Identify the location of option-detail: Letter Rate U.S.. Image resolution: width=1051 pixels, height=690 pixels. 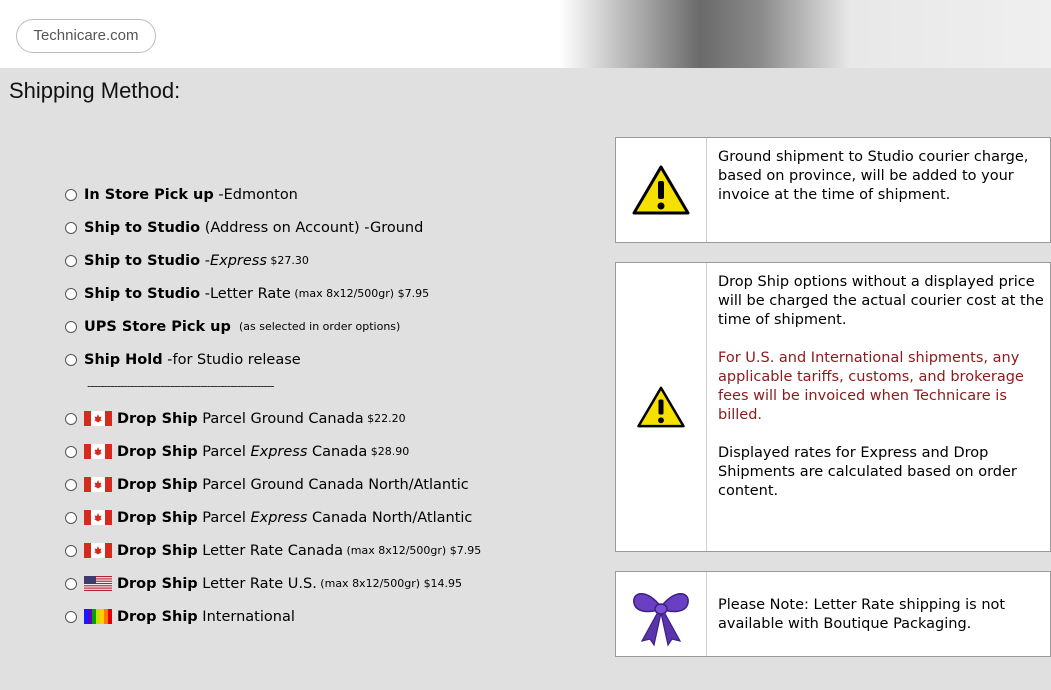
(257, 583).